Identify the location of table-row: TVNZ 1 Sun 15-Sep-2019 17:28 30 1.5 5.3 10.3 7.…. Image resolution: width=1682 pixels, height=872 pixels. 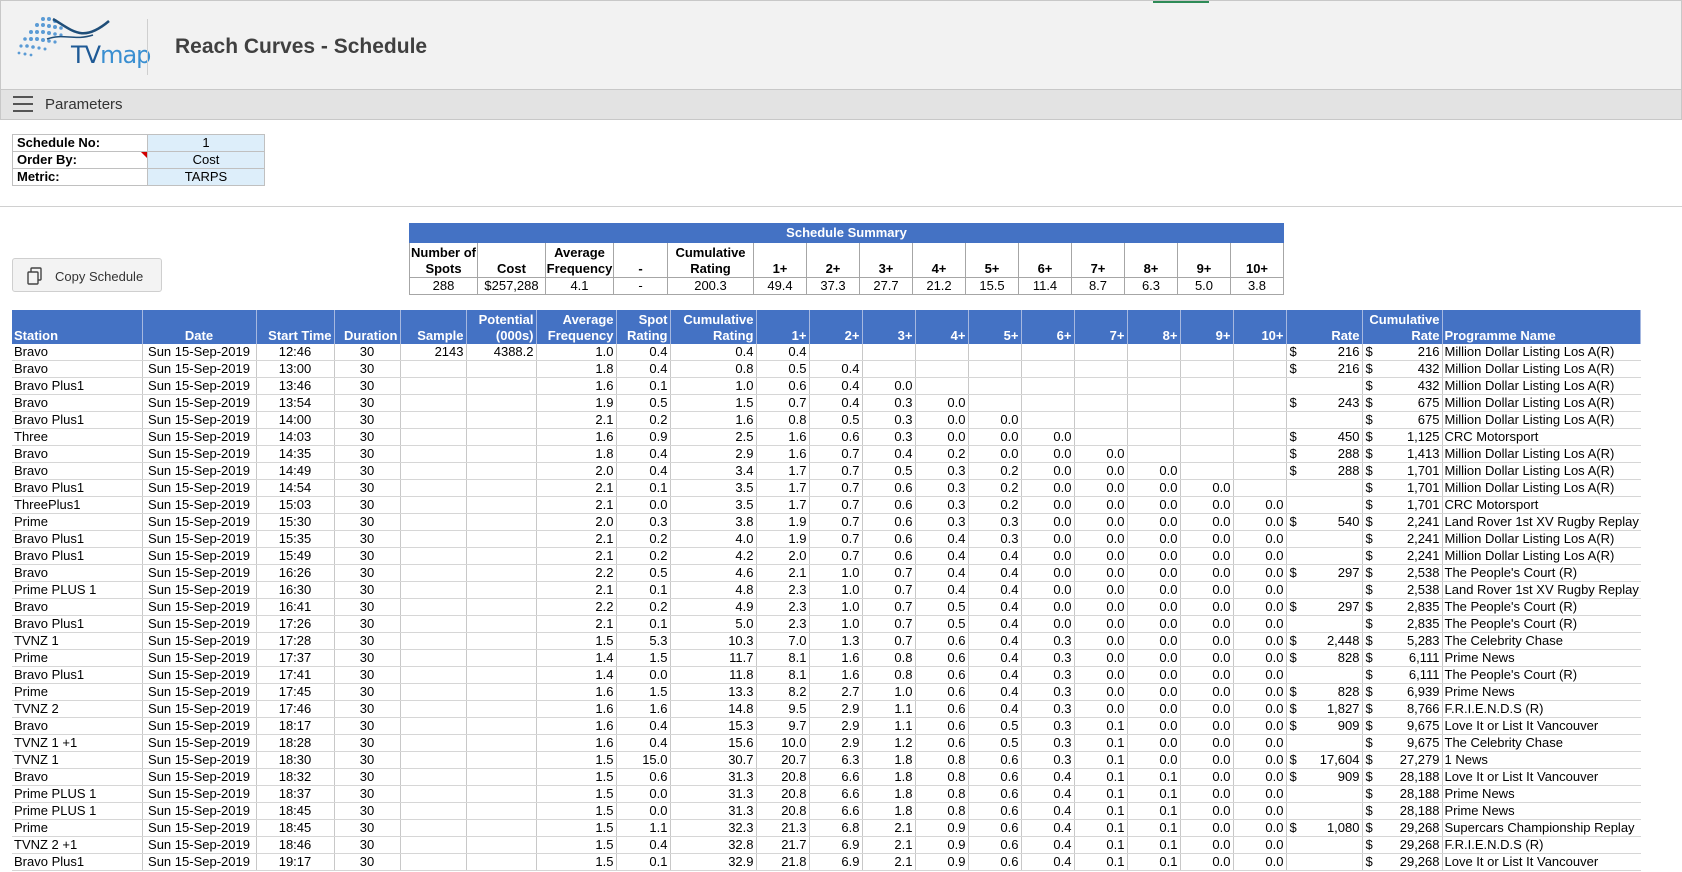
(826, 641).